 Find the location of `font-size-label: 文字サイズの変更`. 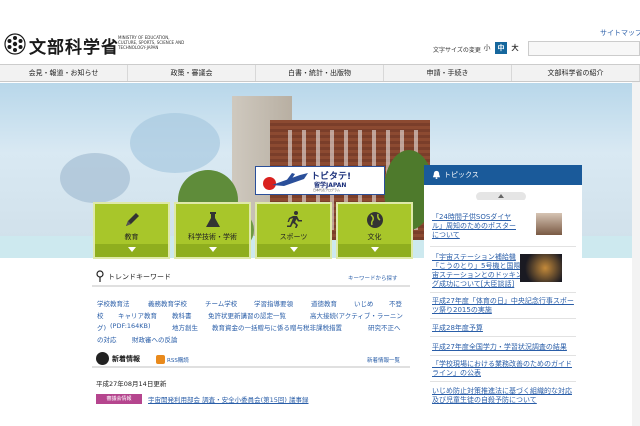

font-size-label: 文字サイズの変更 is located at coordinates (457, 50).